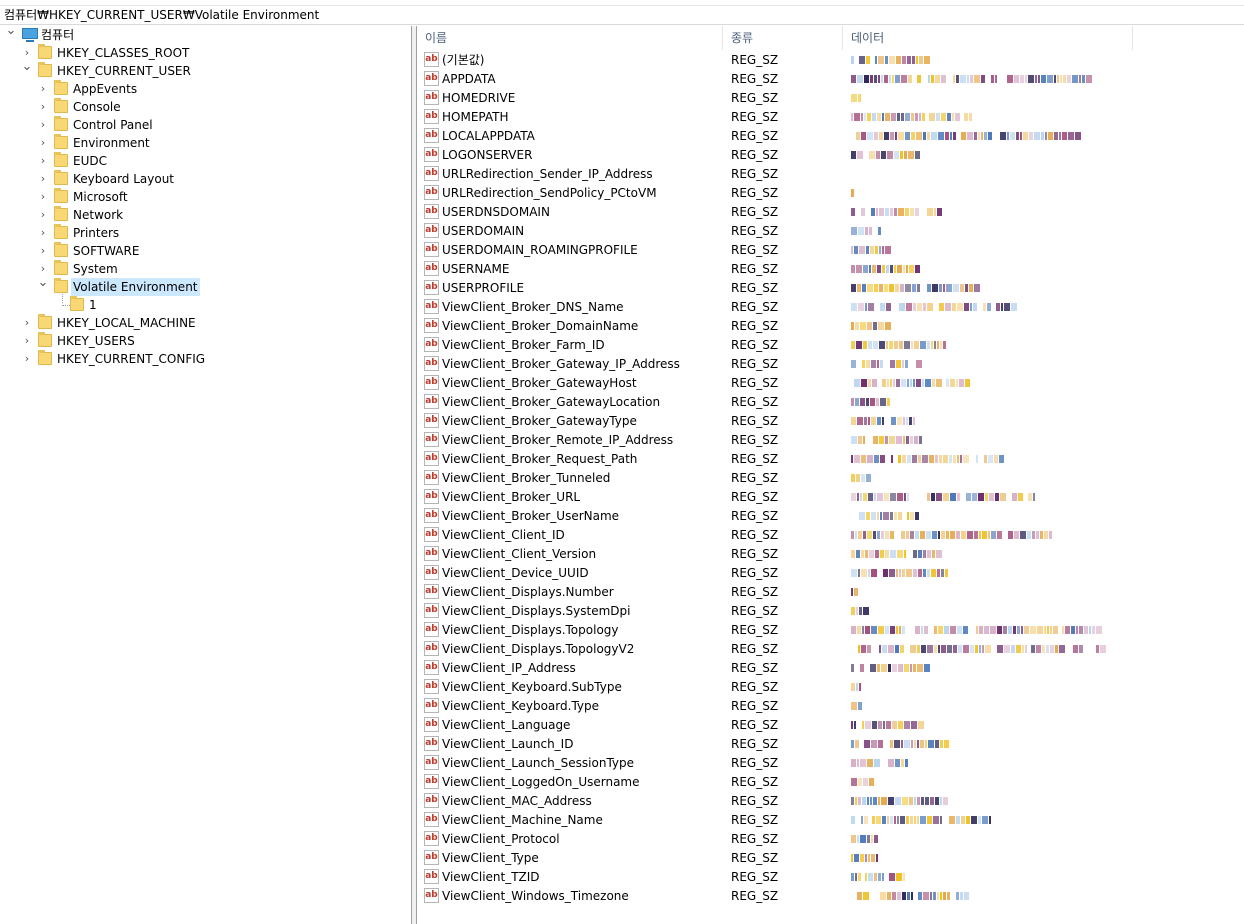 The height and width of the screenshot is (924, 1244). I want to click on registry-value-row: ab HOMEPATH REG_SZ, so click(830, 117).